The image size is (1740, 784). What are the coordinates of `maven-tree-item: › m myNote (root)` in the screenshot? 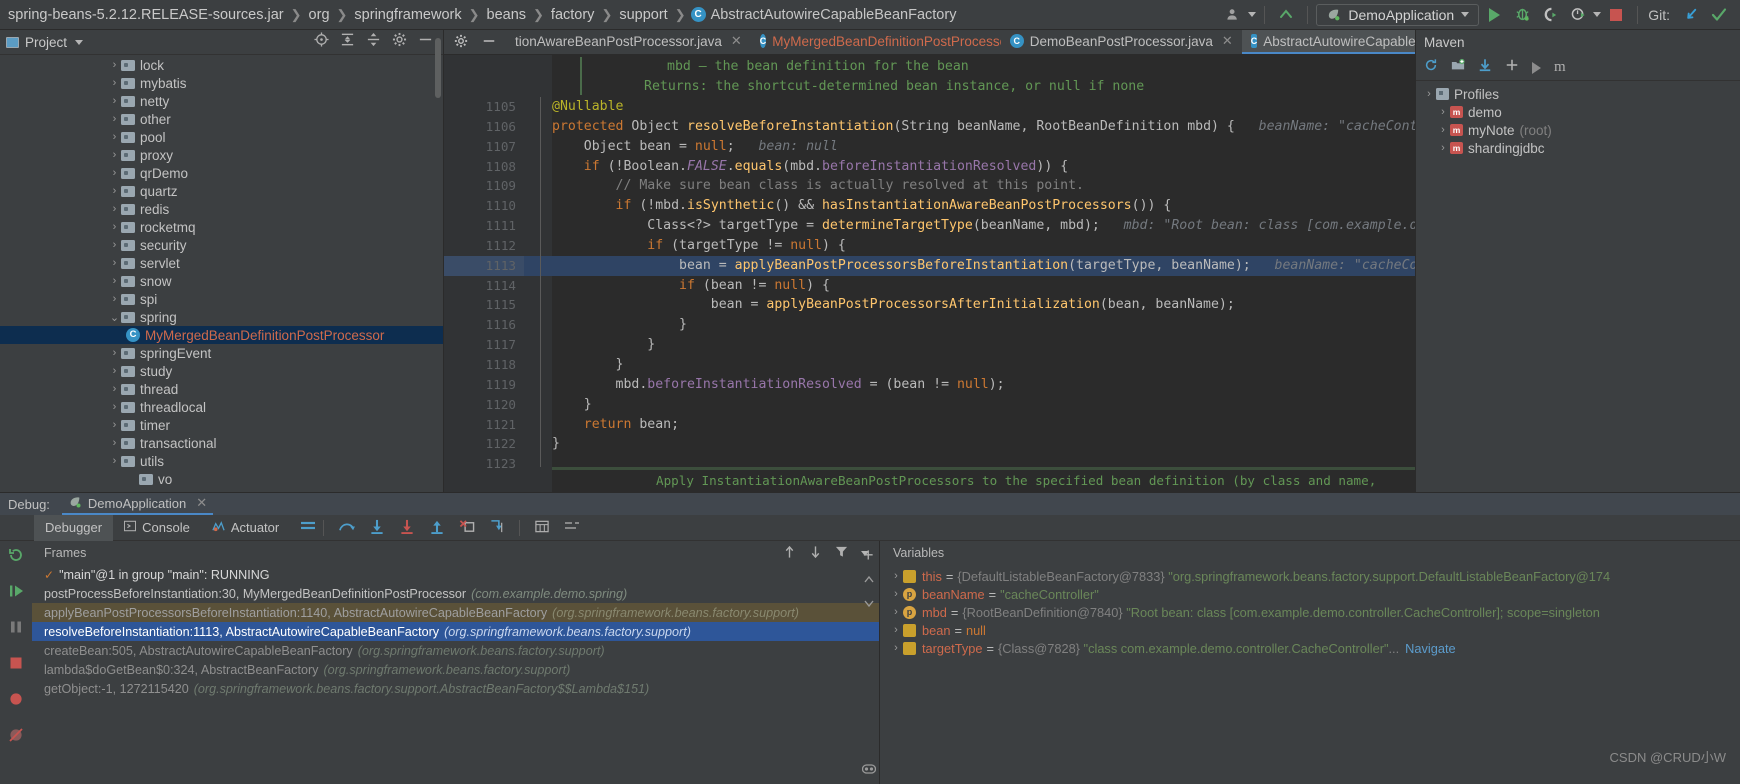 It's located at (1578, 130).